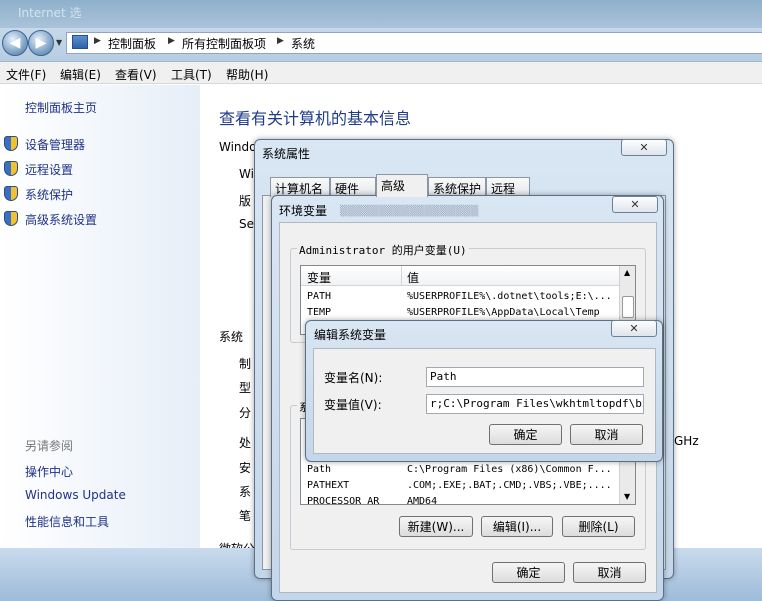  Describe the element at coordinates (245, 413) in the screenshot. I see `system-fragment: 分` at that location.